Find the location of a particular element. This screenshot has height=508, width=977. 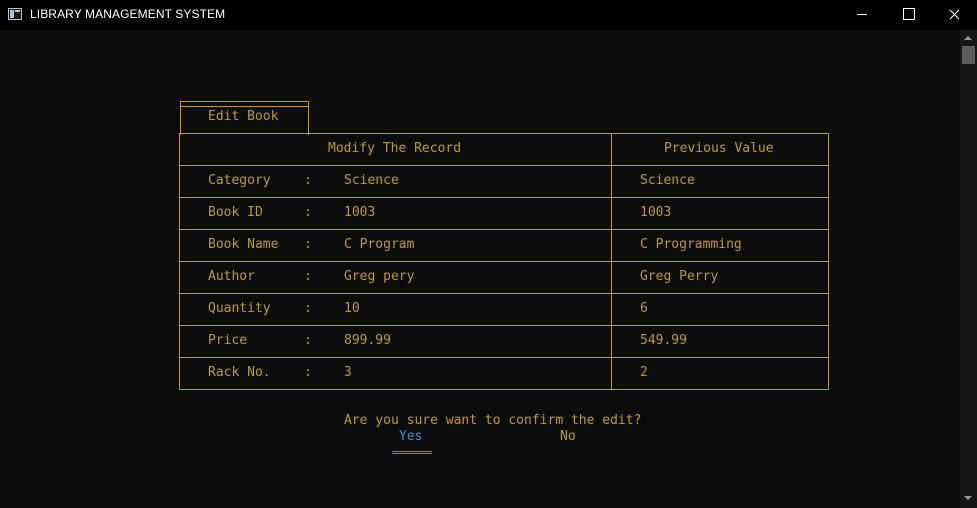

field-label: Rack No. is located at coordinates (239, 372).